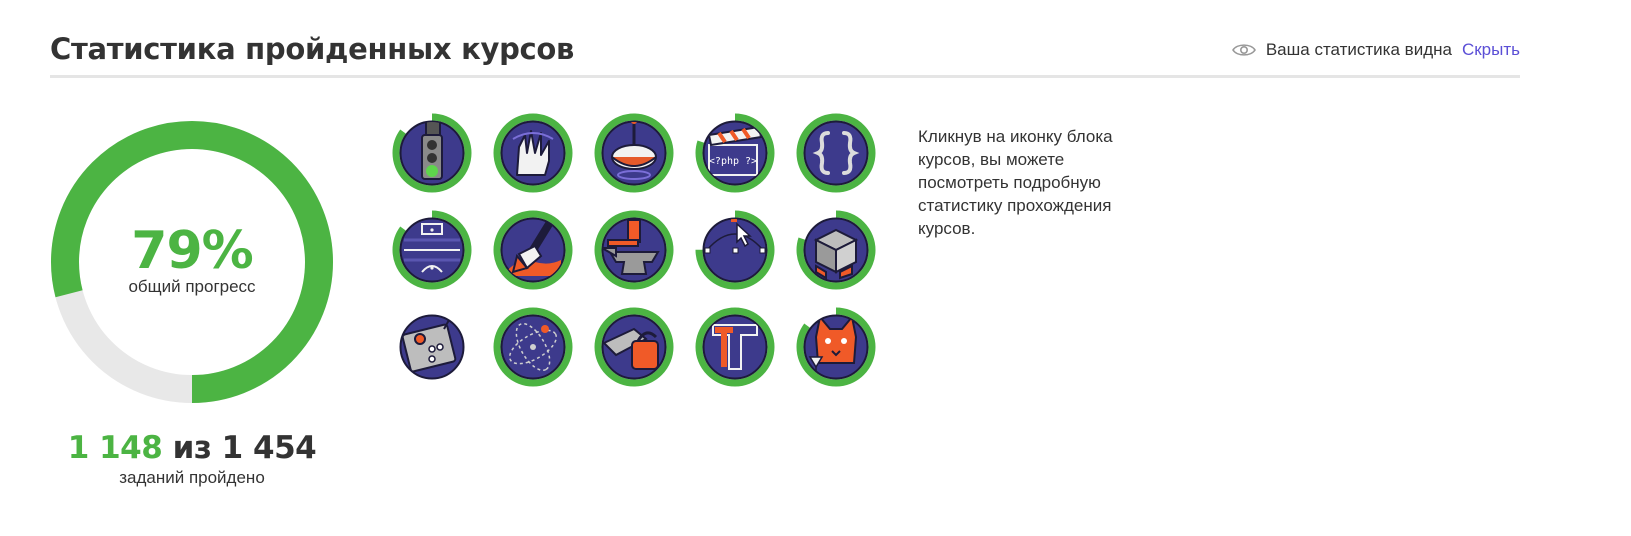  I want to click on tasks-summary: 1 148 из 1 454 заданий пройдено, so click(192, 459).